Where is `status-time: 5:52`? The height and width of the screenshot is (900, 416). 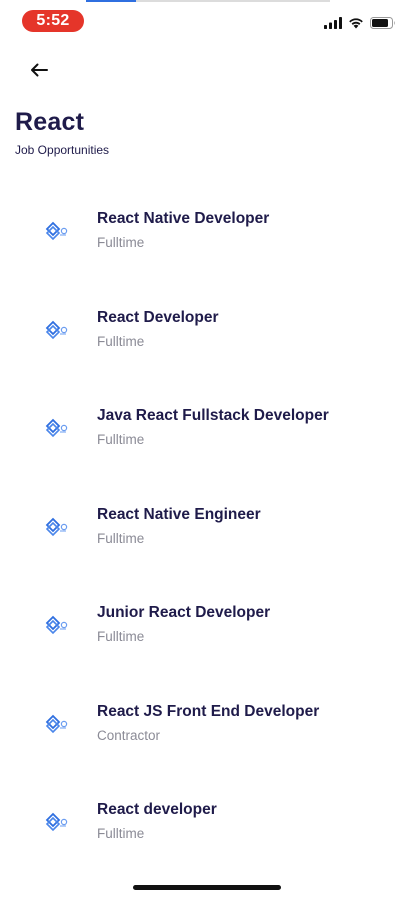 status-time: 5:52 is located at coordinates (53, 21).